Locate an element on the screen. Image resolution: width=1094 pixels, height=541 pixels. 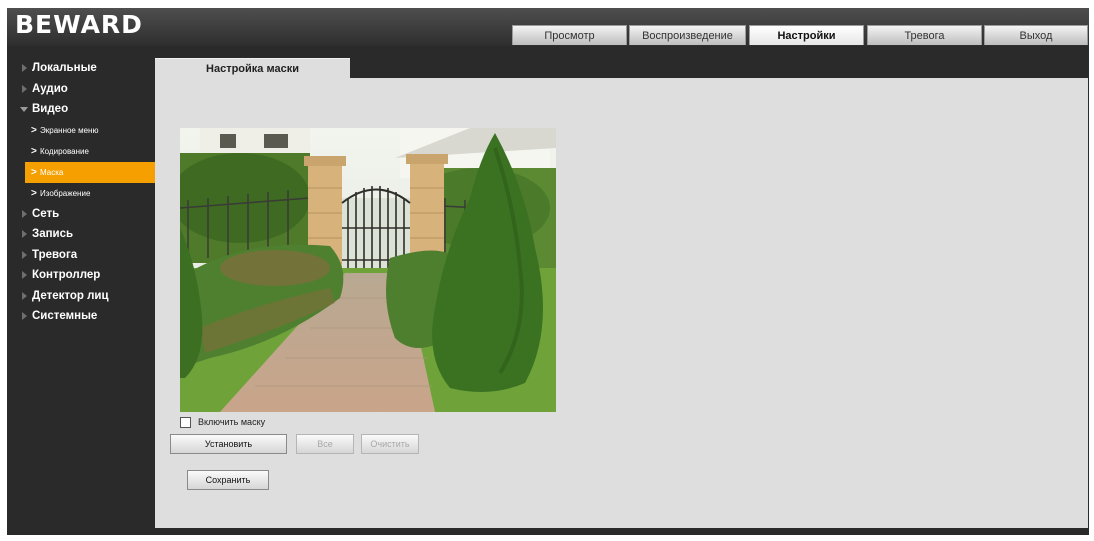
sidebar-item-local: Локальные is located at coordinates (81, 68).